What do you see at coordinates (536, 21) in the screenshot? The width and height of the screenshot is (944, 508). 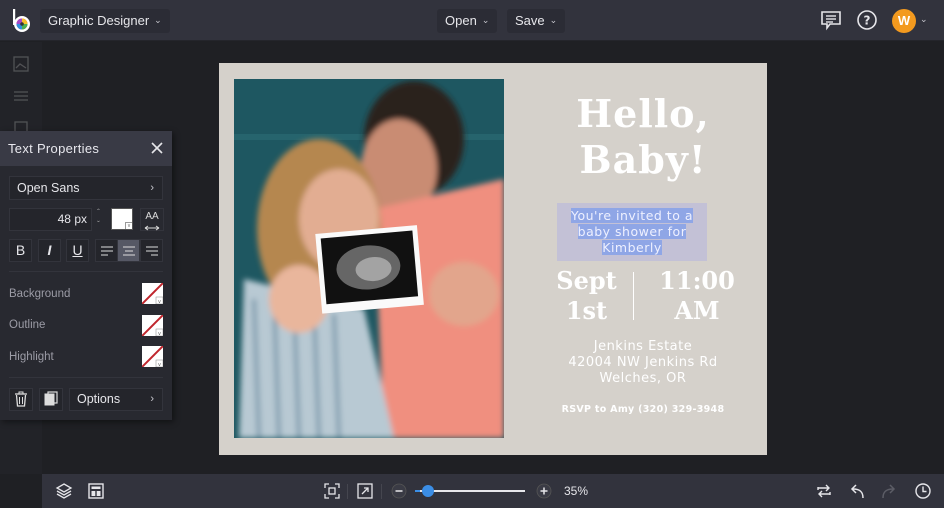 I see `save-dropdown: Save ⌄` at bounding box center [536, 21].